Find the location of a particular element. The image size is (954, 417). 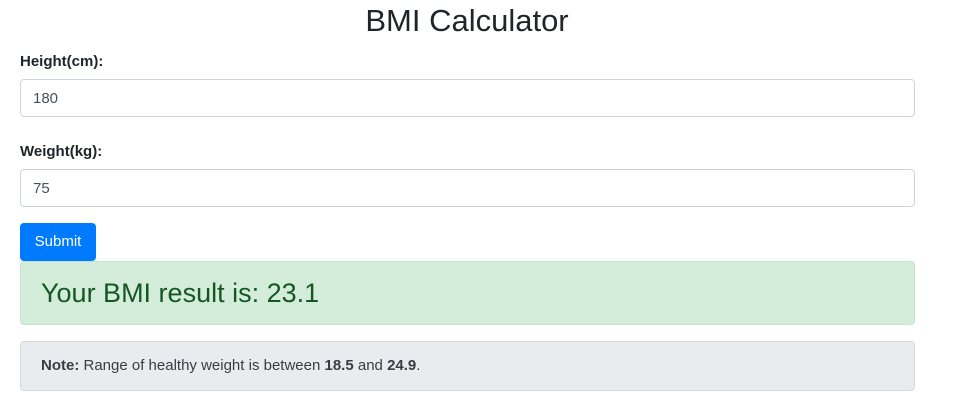

bmi-result-prefix: Your BMI result is: is located at coordinates (154, 293).